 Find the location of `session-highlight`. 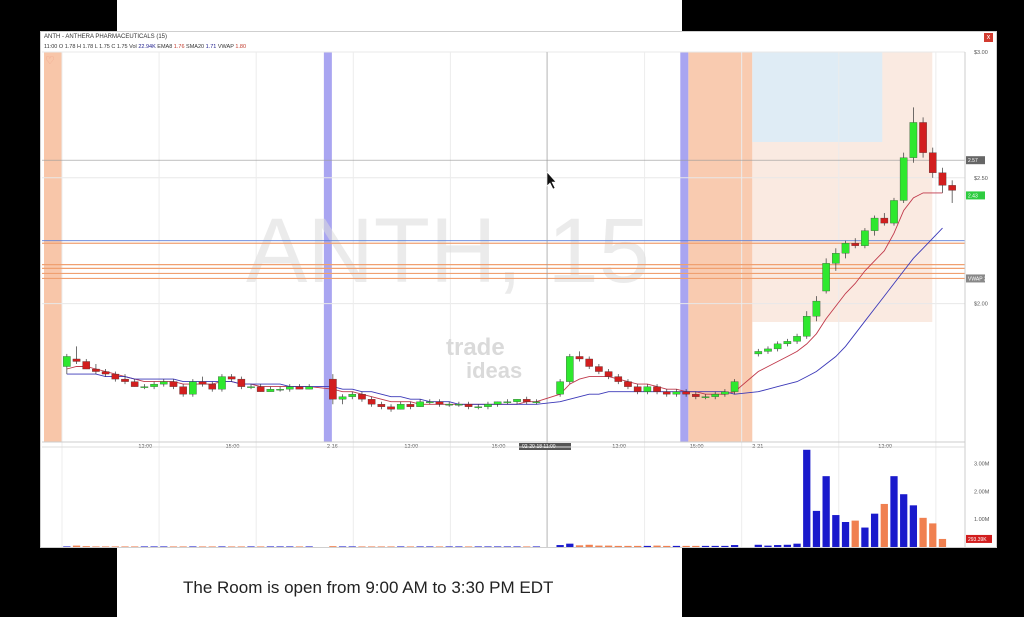

session-highlight is located at coordinates (817, 97).